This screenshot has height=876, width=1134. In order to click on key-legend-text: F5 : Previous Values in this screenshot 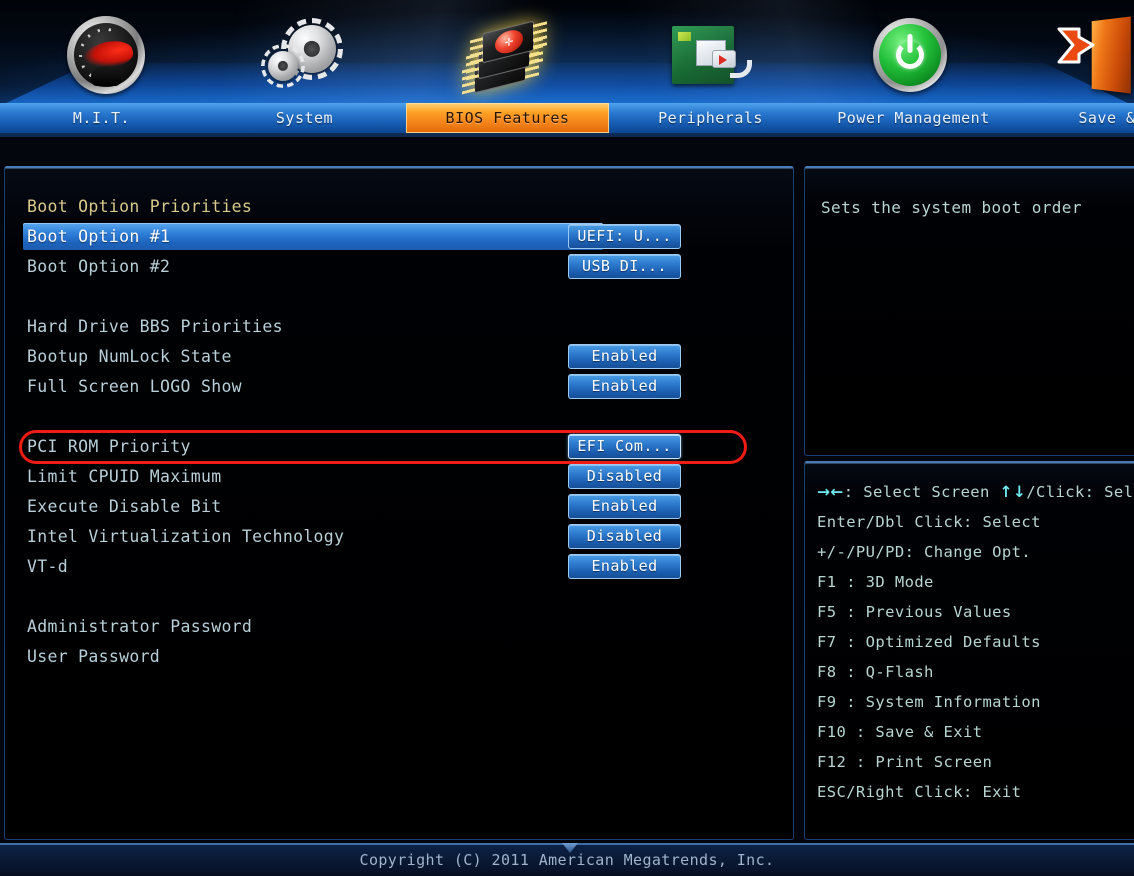, I will do `click(914, 612)`.